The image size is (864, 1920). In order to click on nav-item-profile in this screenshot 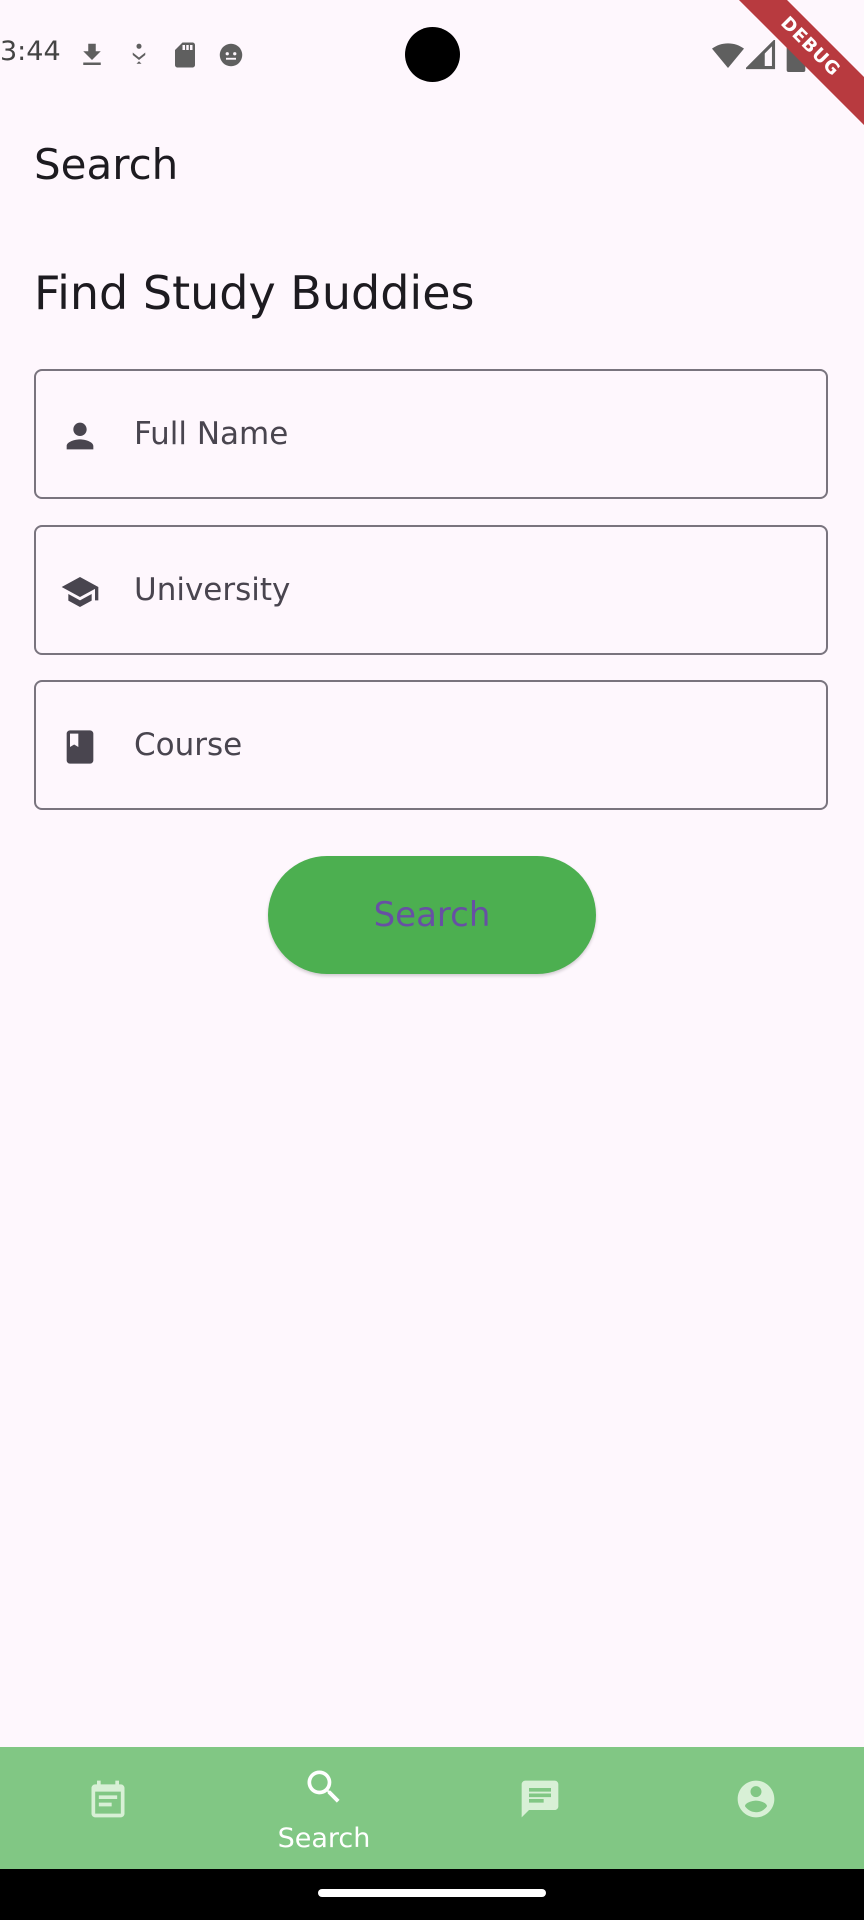, I will do `click(756, 1808)`.